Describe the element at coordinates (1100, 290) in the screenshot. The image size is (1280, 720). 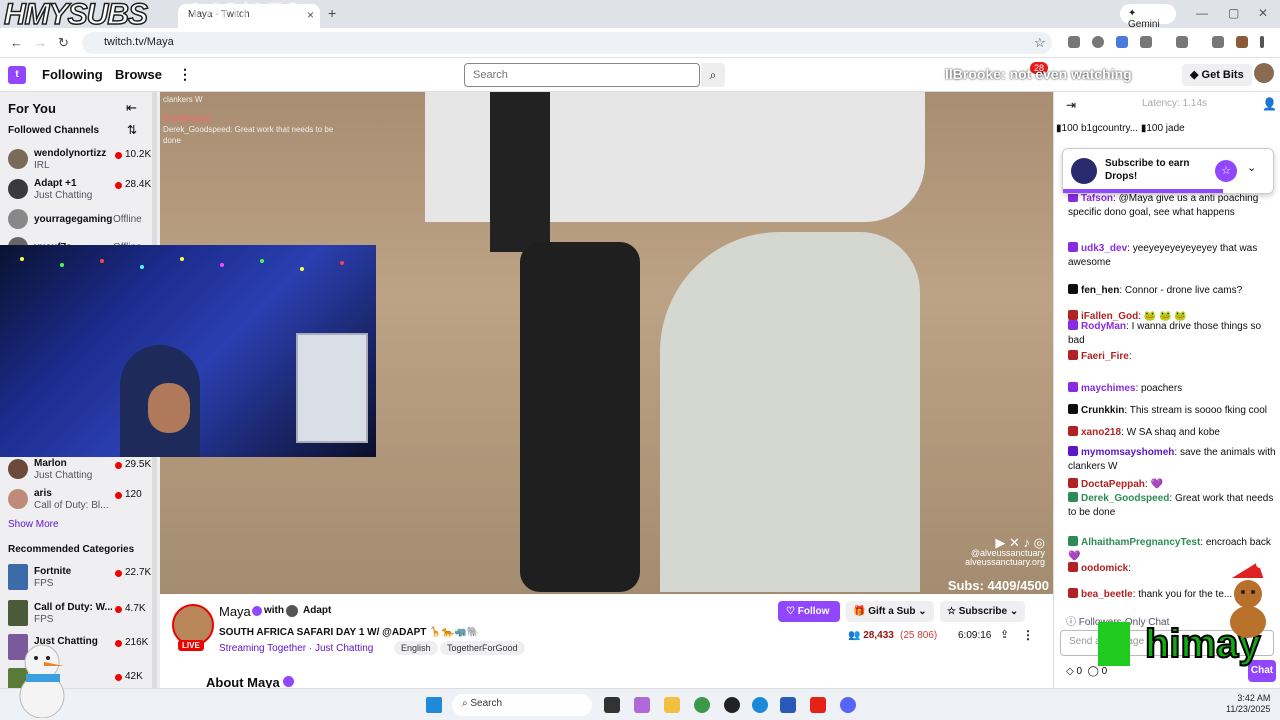
I see `chat-username: fen_hen` at that location.